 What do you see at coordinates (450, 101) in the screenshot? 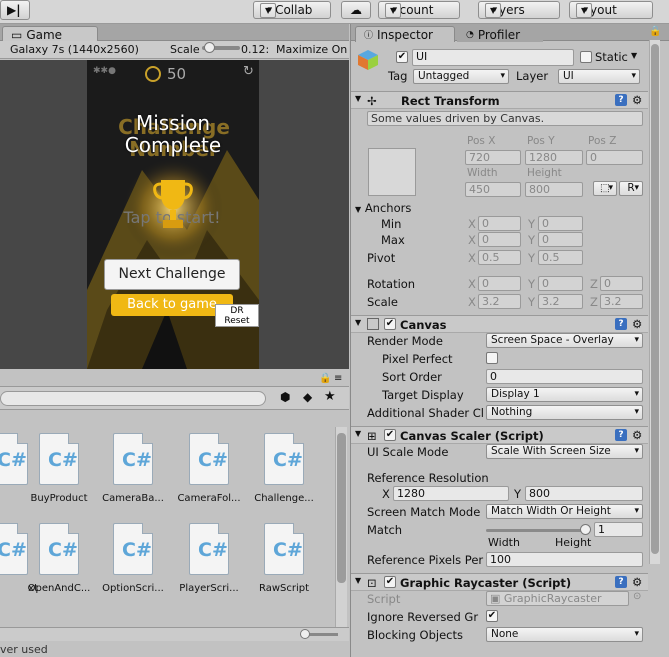
I see `rect-transform-title: Rect Transform` at bounding box center [450, 101].